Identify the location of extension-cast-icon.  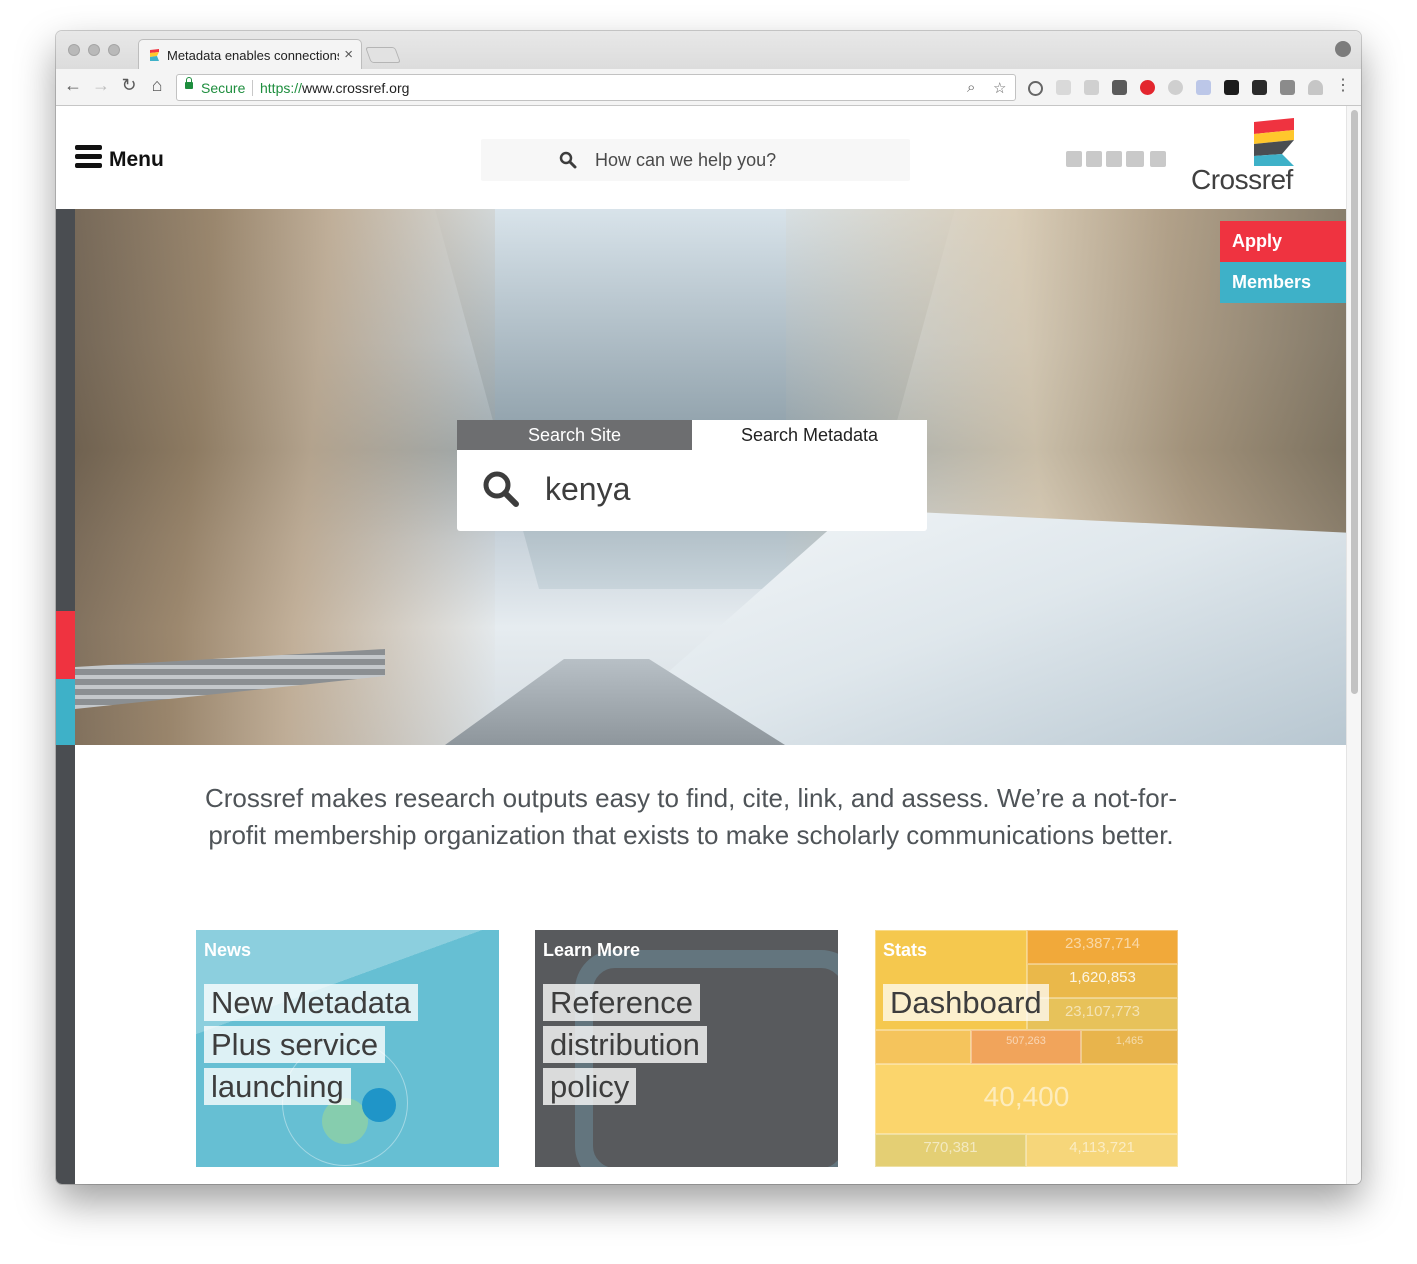
(1063, 87).